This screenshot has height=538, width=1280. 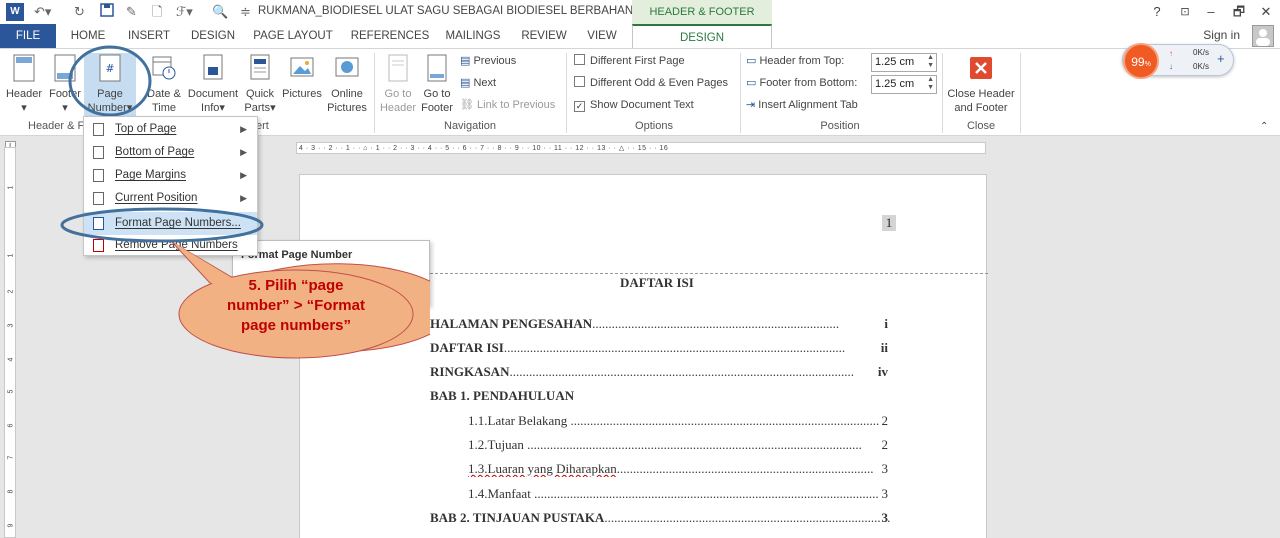 What do you see at coordinates (131, 12) in the screenshot?
I see `edit-icon: ✎` at bounding box center [131, 12].